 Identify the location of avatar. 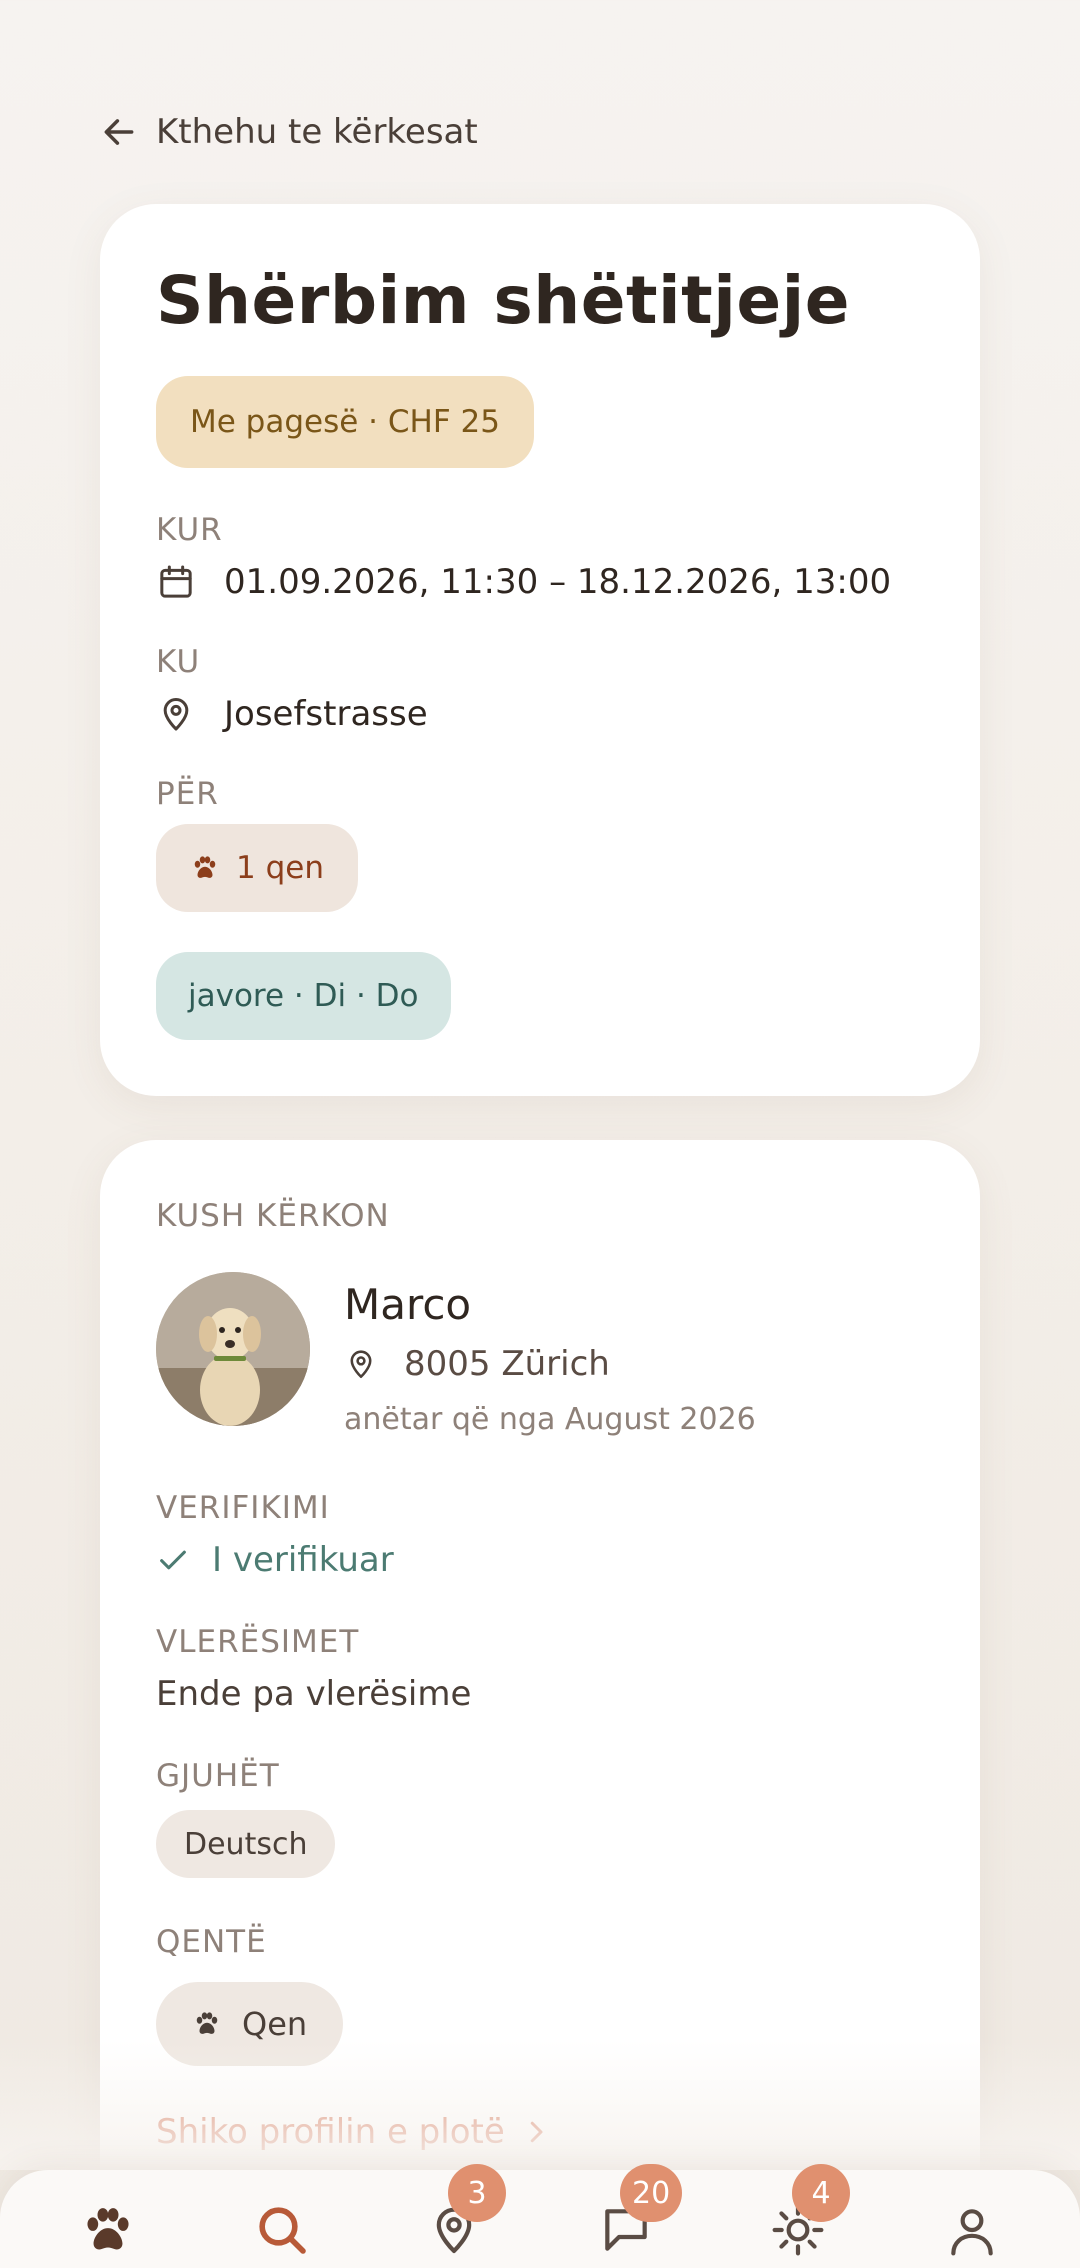
(233, 1349).